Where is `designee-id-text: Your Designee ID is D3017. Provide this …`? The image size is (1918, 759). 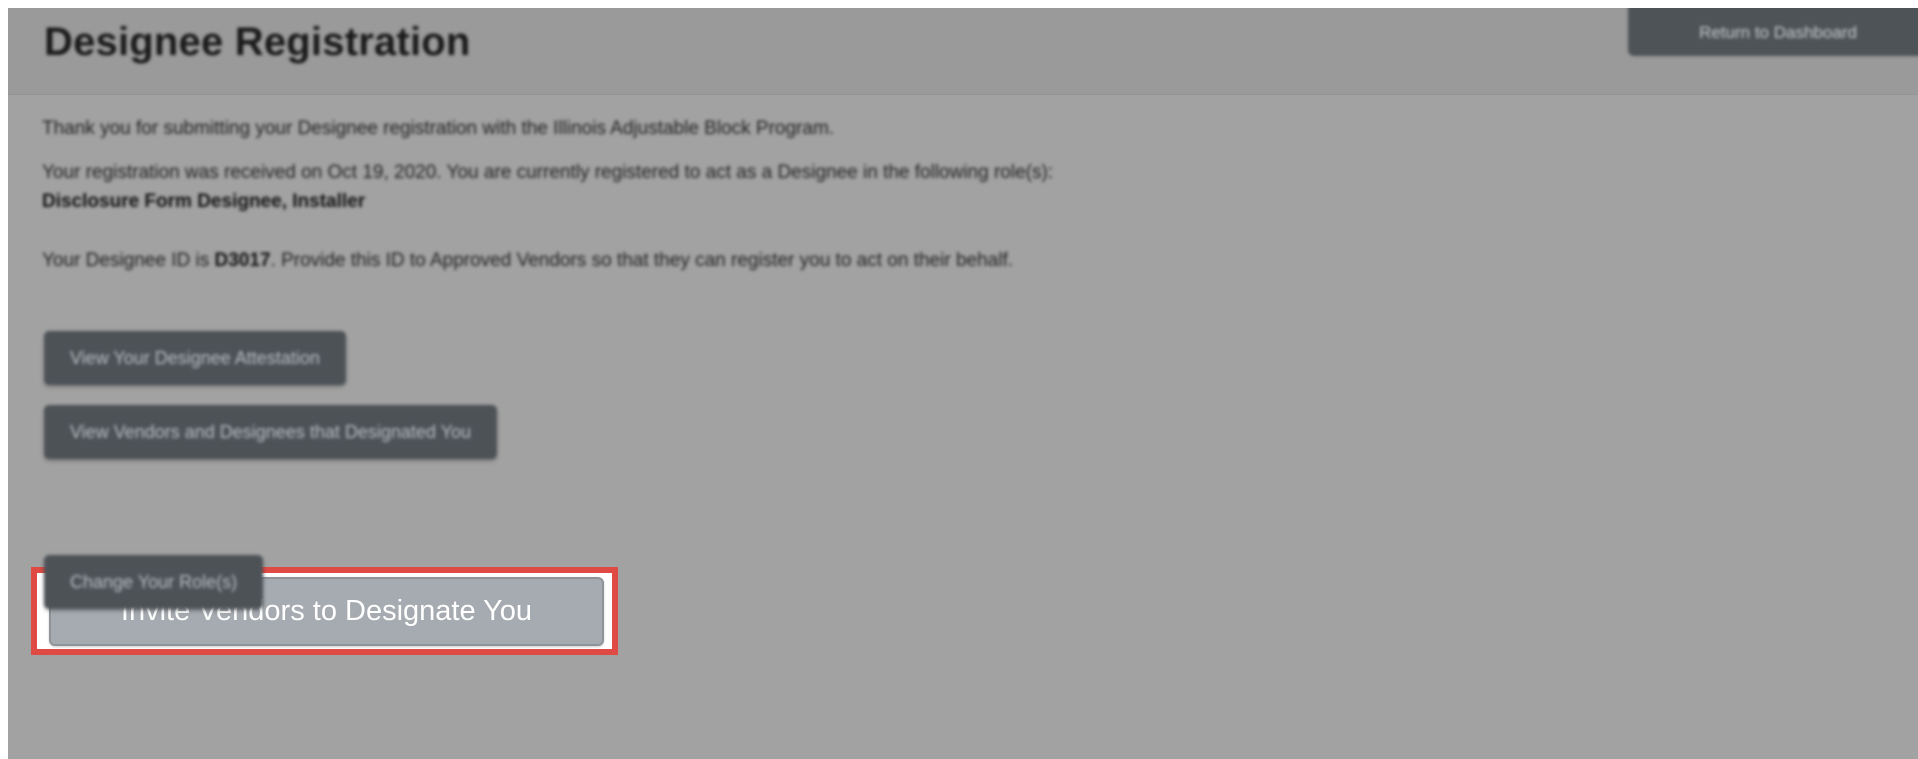 designee-id-text: Your Designee ID is D3017. Provide this … is located at coordinates (527, 261).